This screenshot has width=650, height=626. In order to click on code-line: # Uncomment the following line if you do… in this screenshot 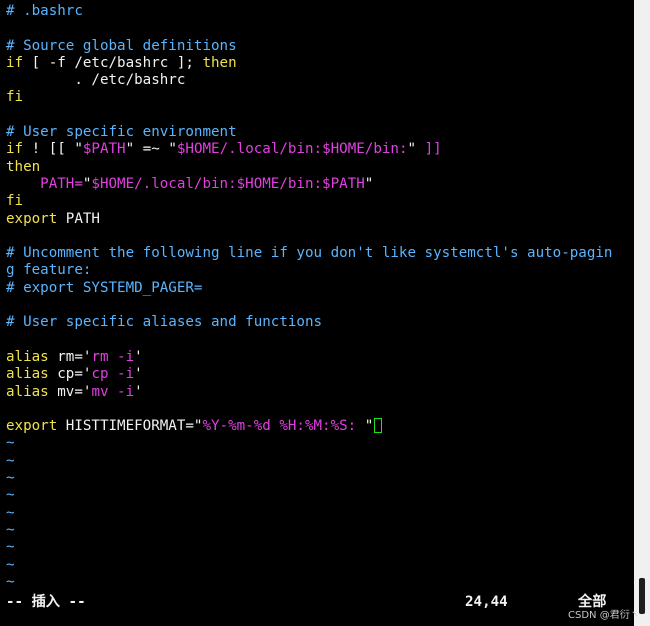, I will do `click(320, 253)`.